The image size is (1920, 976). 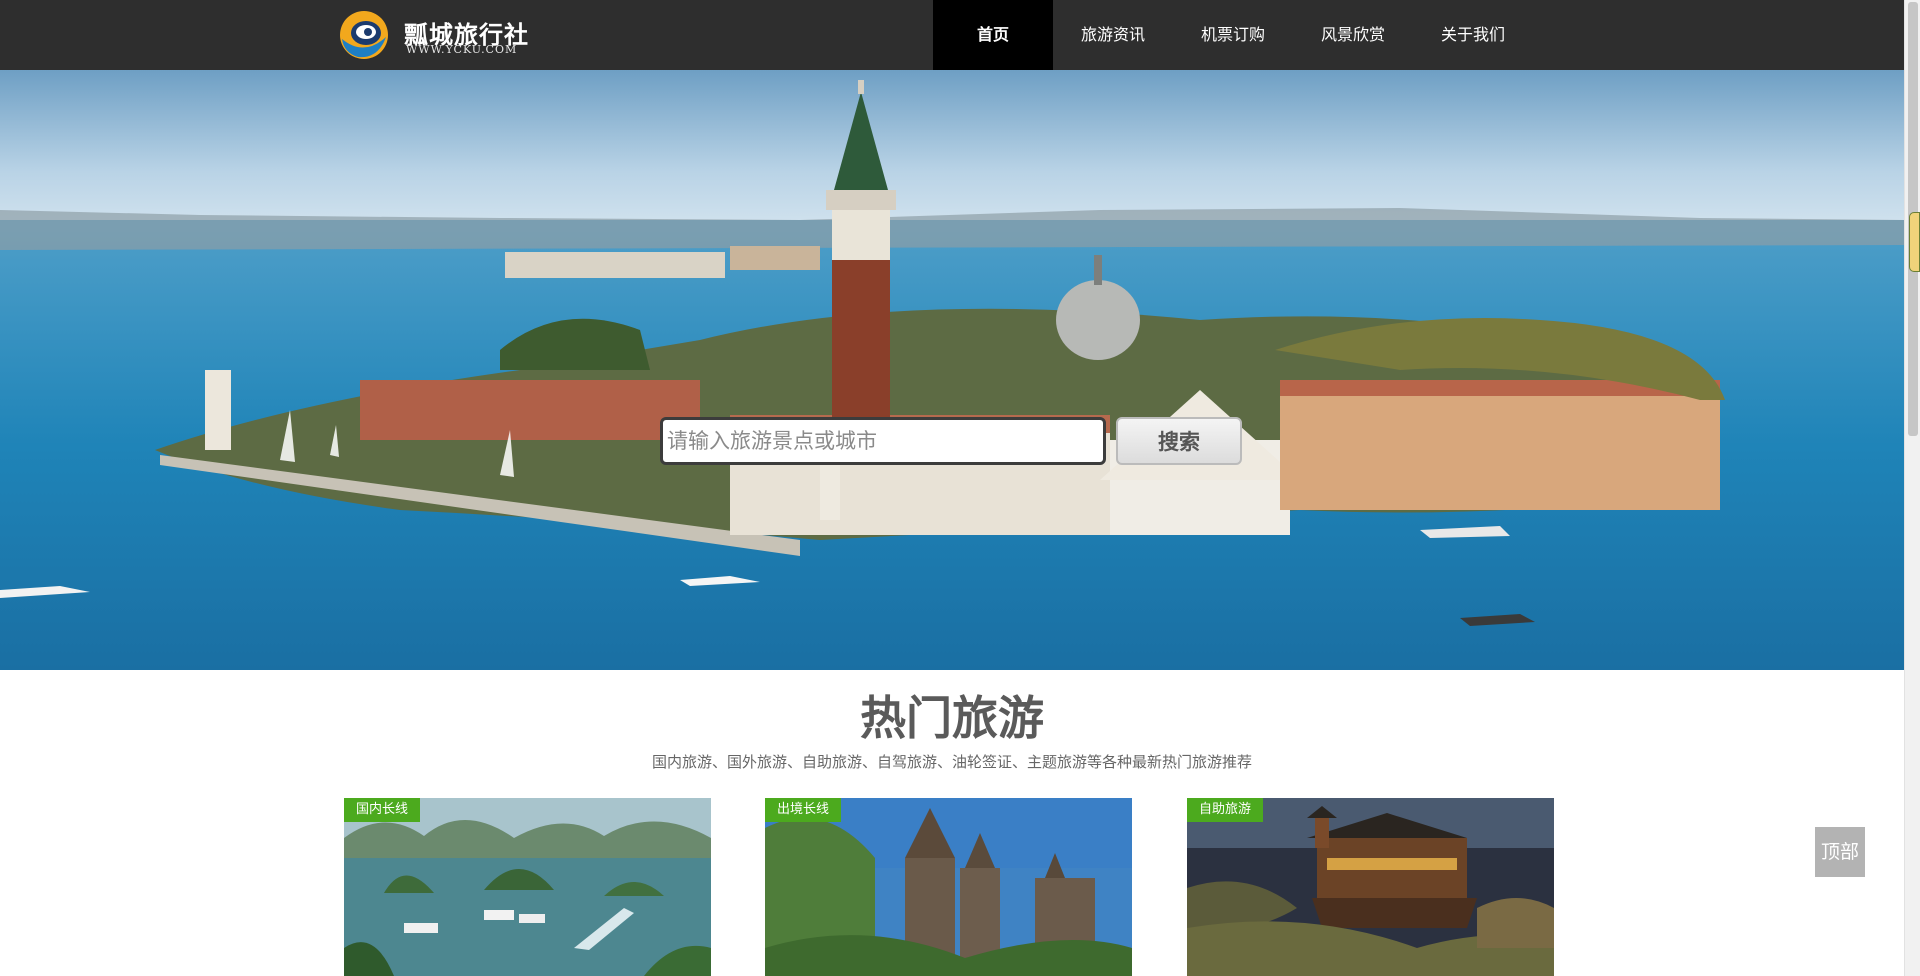 I want to click on card-tag: 出境长线, so click(x=803, y=810).